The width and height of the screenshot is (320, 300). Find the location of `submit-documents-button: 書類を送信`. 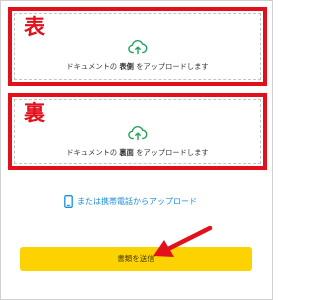

submit-documents-button: 書類を送信 is located at coordinates (136, 259).